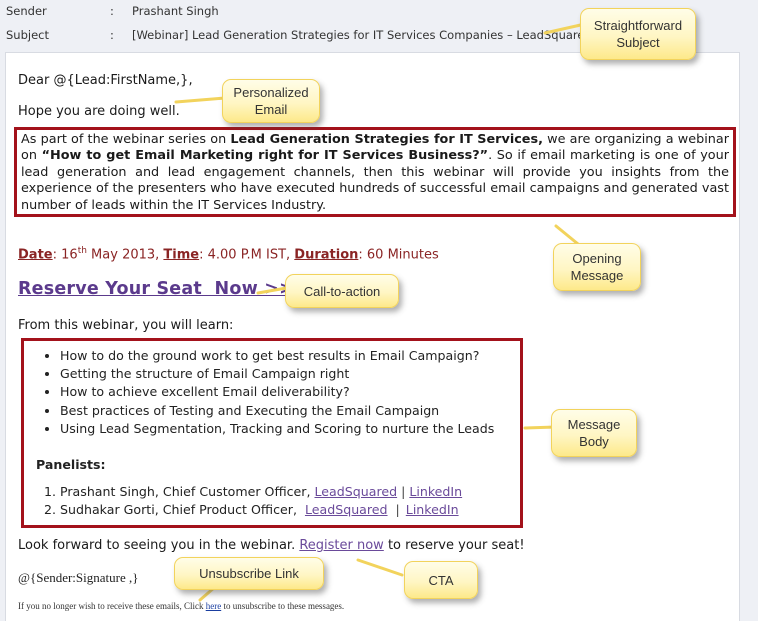  Describe the element at coordinates (326, 255) in the screenshot. I see `duration-label: Duration` at that location.